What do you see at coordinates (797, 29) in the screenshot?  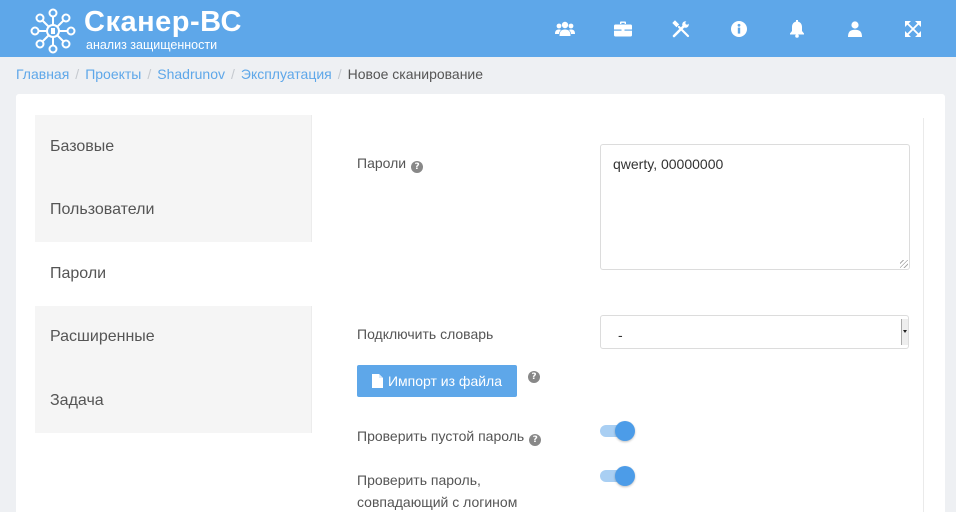 I see `bell-icon` at bounding box center [797, 29].